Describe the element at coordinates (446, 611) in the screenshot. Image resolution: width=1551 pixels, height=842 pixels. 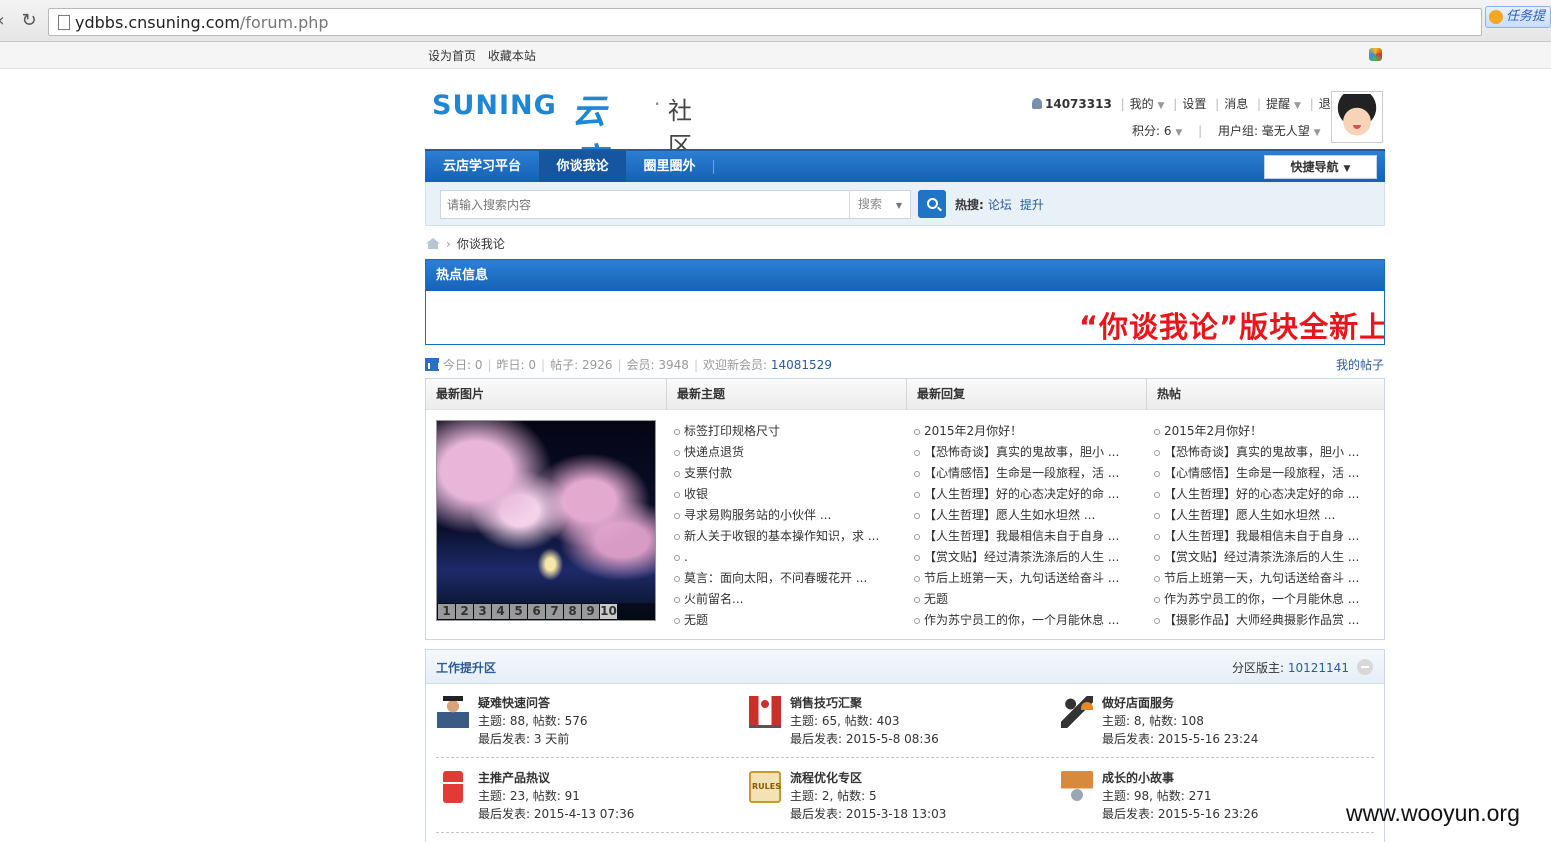
I see `slideshow-page-1: 1` at that location.